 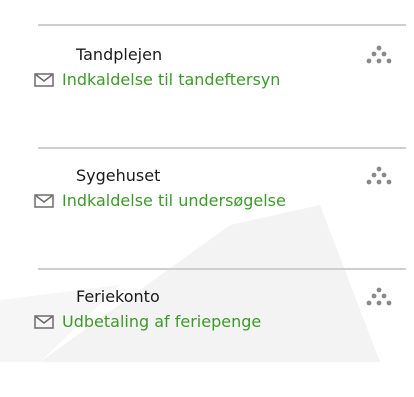 What do you see at coordinates (119, 54) in the screenshot?
I see `sender-name: Tandplejen` at bounding box center [119, 54].